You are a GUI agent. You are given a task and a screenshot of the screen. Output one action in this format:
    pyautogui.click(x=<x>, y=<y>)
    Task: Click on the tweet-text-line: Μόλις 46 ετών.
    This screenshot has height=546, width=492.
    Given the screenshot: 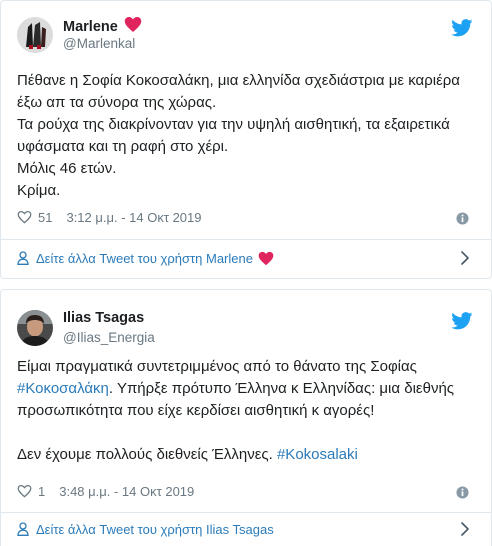 What is the action you would take?
    pyautogui.click(x=67, y=168)
    